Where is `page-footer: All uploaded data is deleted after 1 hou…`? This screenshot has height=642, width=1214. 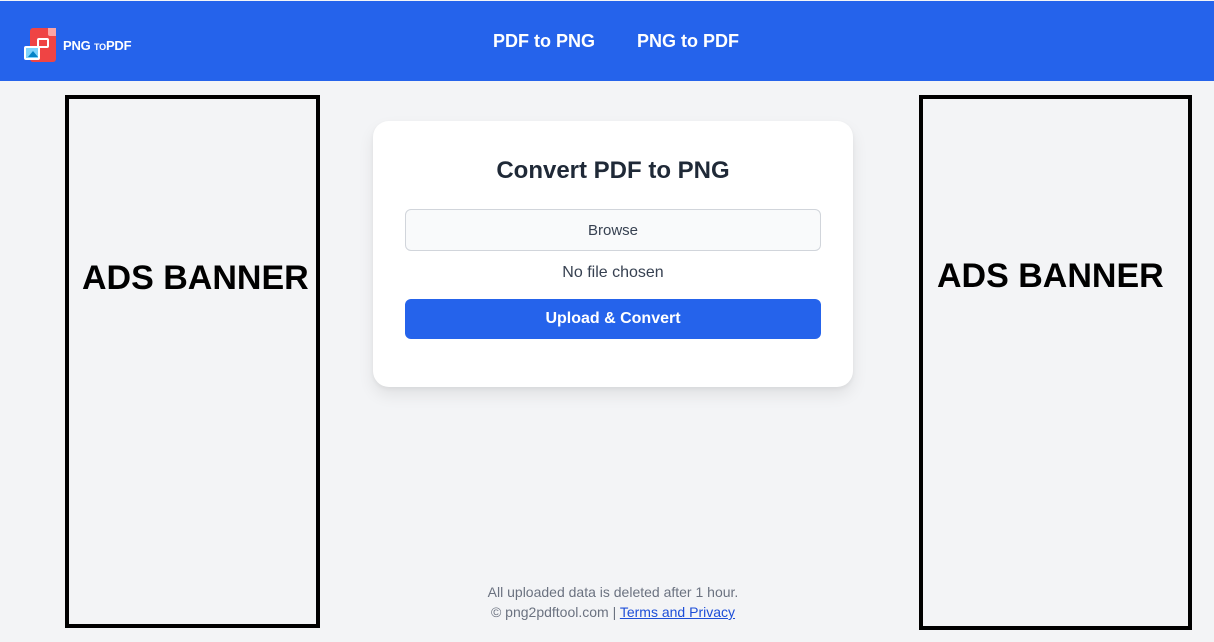 page-footer: All uploaded data is deleted after 1 hou… is located at coordinates (613, 602).